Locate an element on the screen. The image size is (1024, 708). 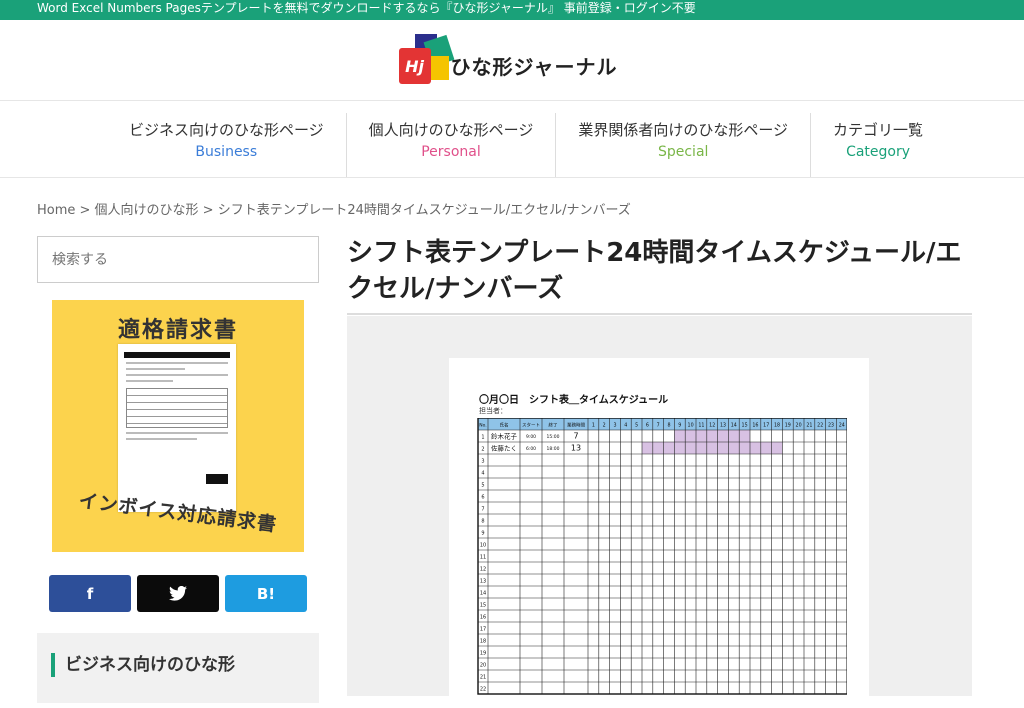
grid-hour-header: 6 is located at coordinates (647, 426).